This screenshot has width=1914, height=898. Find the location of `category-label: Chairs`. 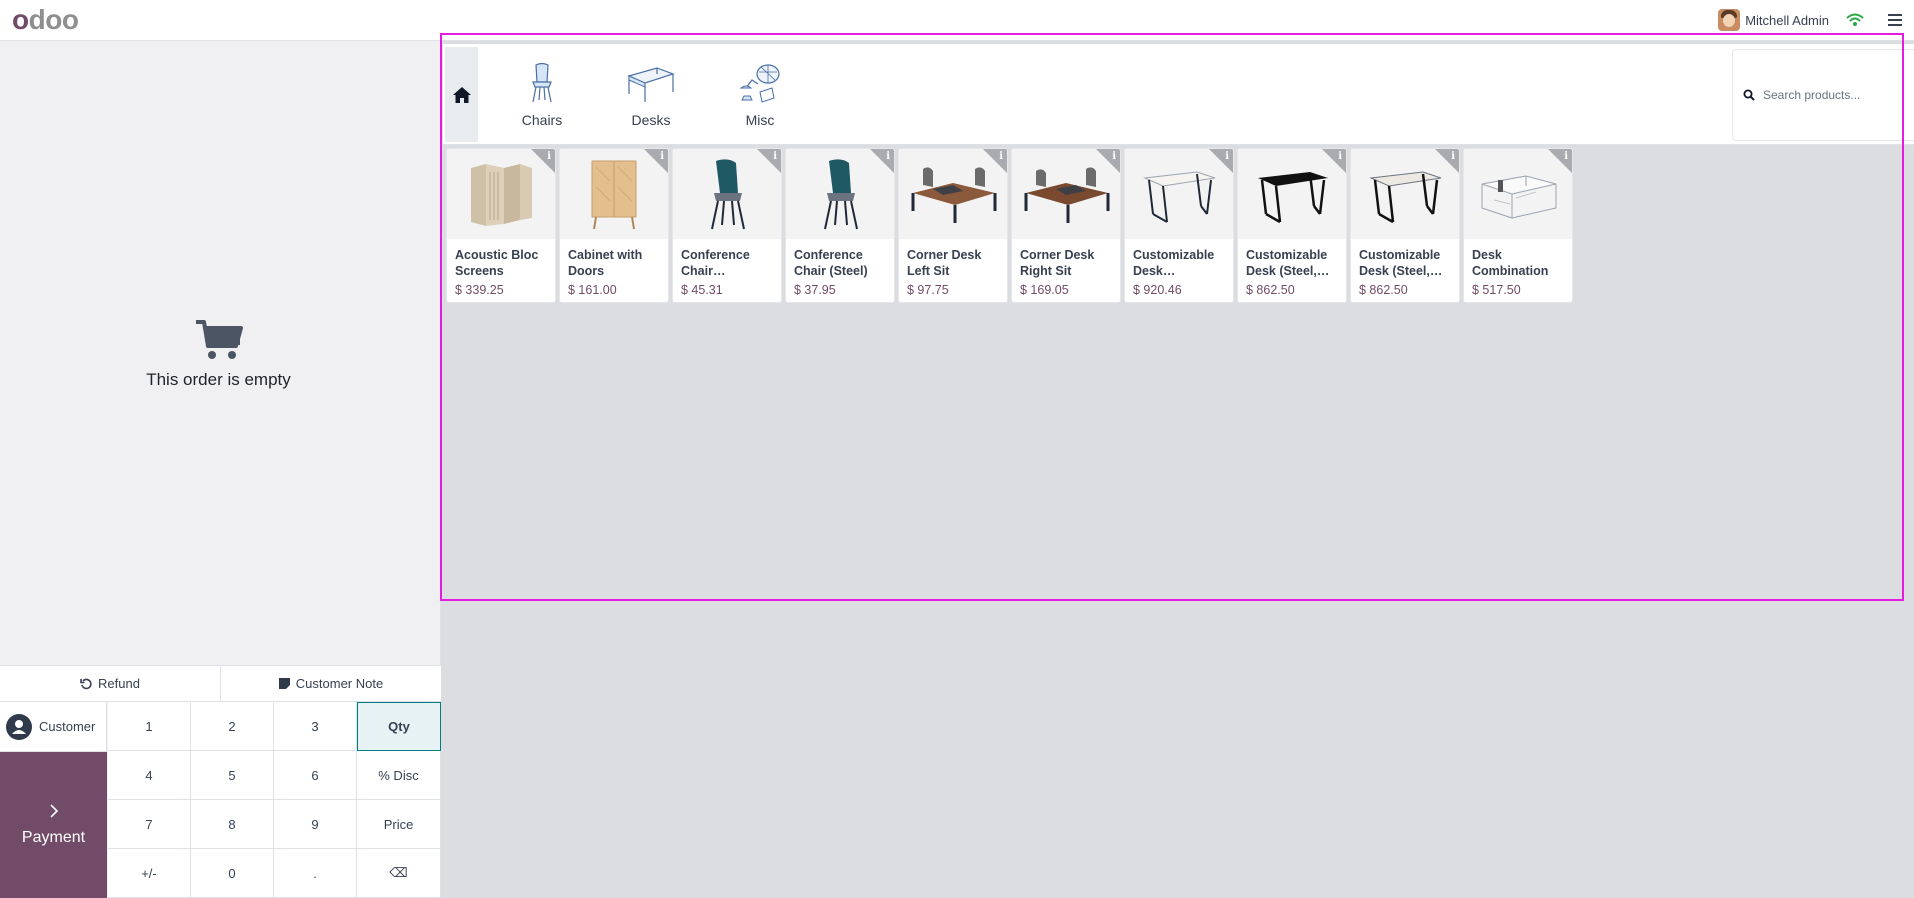

category-label: Chairs is located at coordinates (542, 120).